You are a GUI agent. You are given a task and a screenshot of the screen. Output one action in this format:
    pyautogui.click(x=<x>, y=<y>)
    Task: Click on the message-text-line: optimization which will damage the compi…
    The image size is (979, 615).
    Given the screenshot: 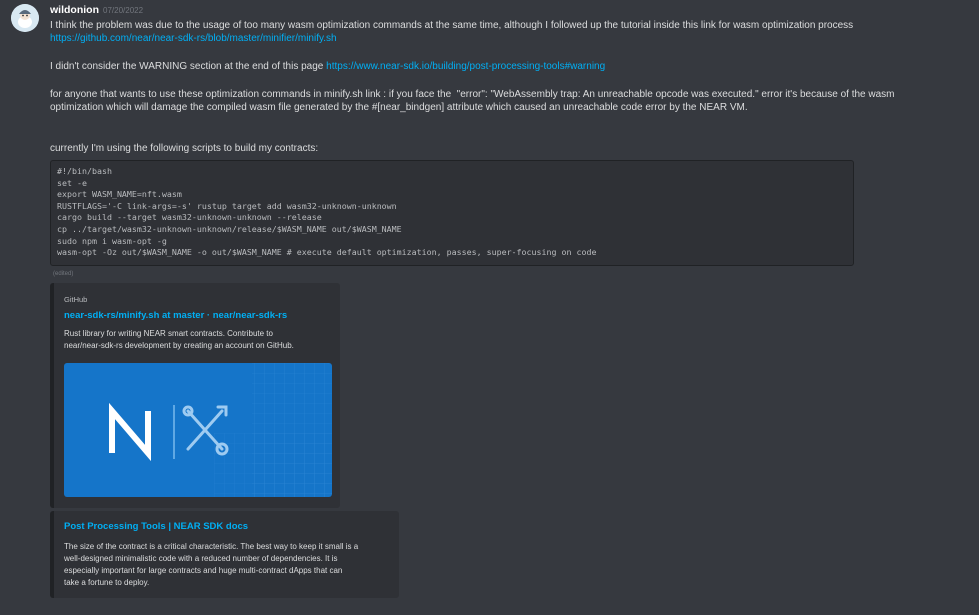 What is the action you would take?
    pyautogui.click(x=399, y=107)
    